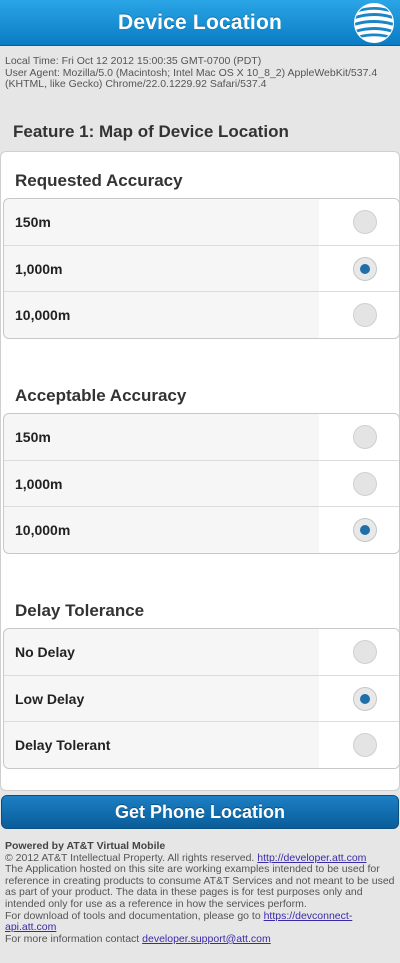 The height and width of the screenshot is (963, 400). I want to click on contact-text: For more information contact, so click(72, 938).